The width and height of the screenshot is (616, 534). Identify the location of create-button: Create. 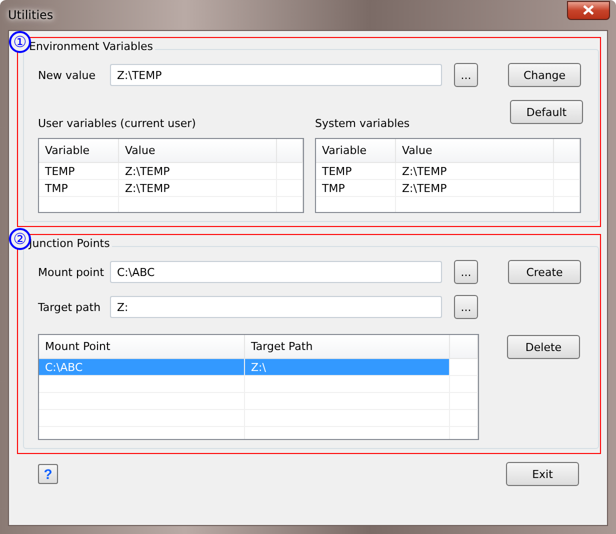
(544, 272).